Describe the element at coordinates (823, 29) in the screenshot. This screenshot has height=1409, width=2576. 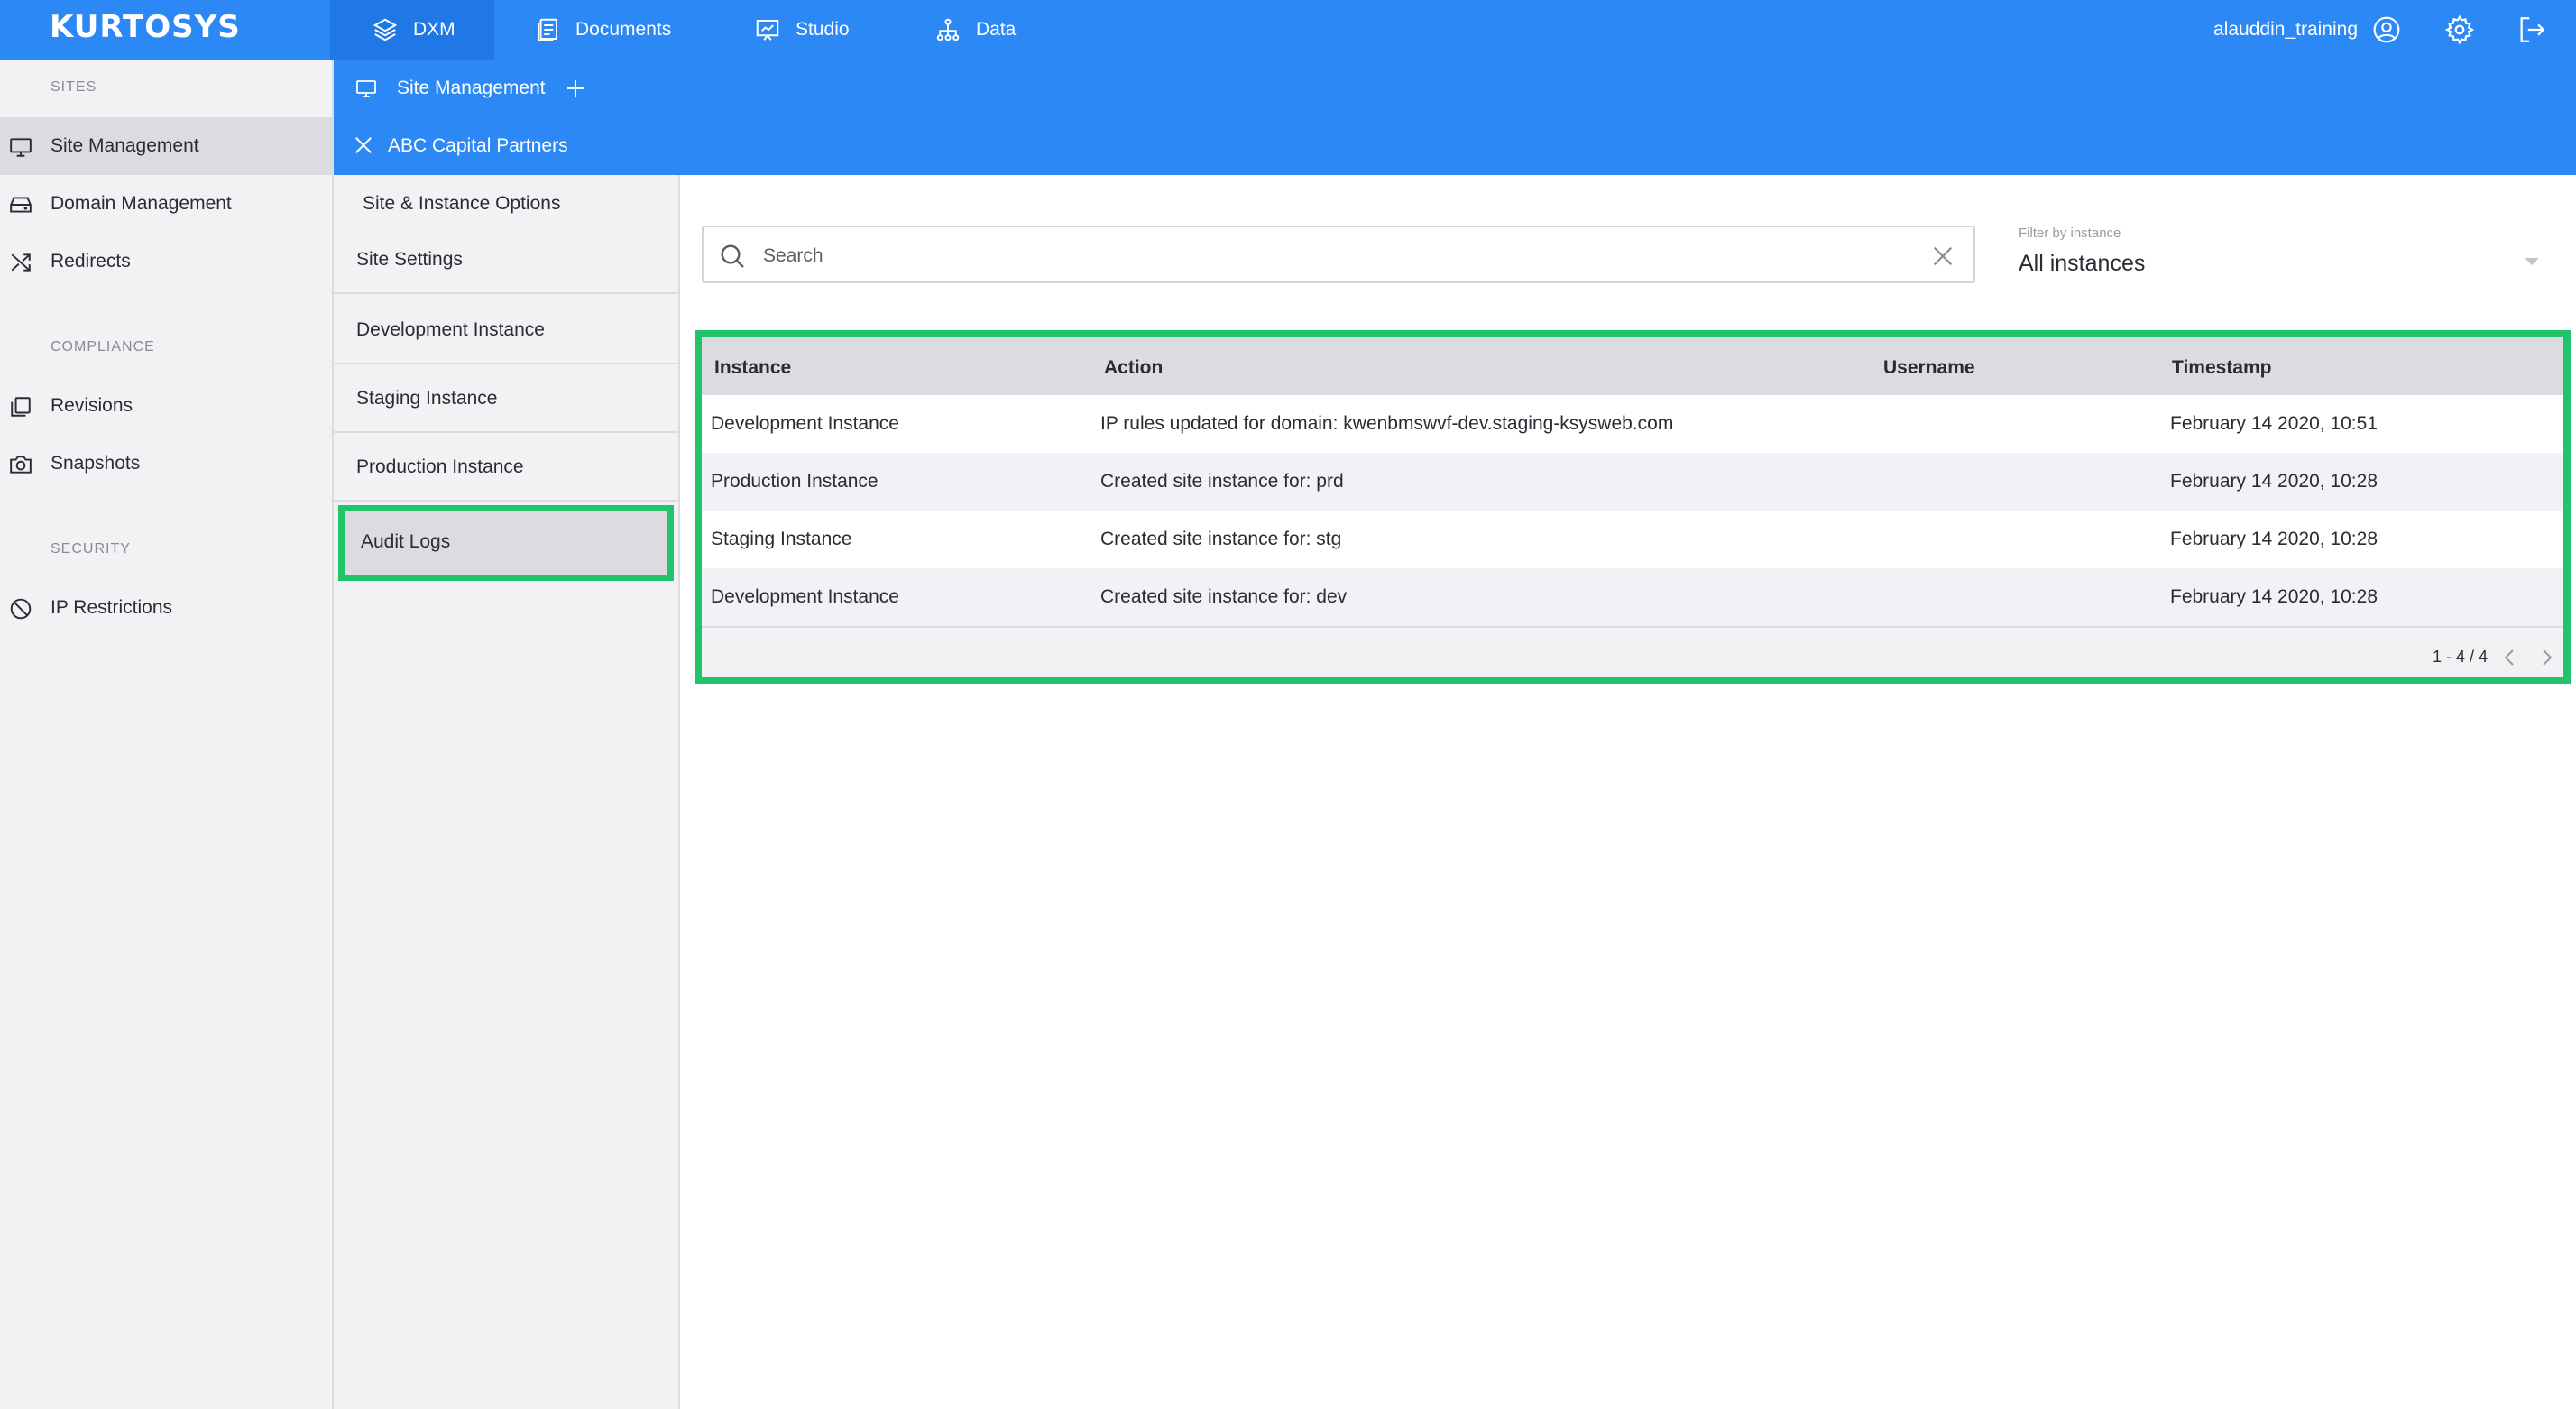
I see `nav-tab-label: Studio` at that location.